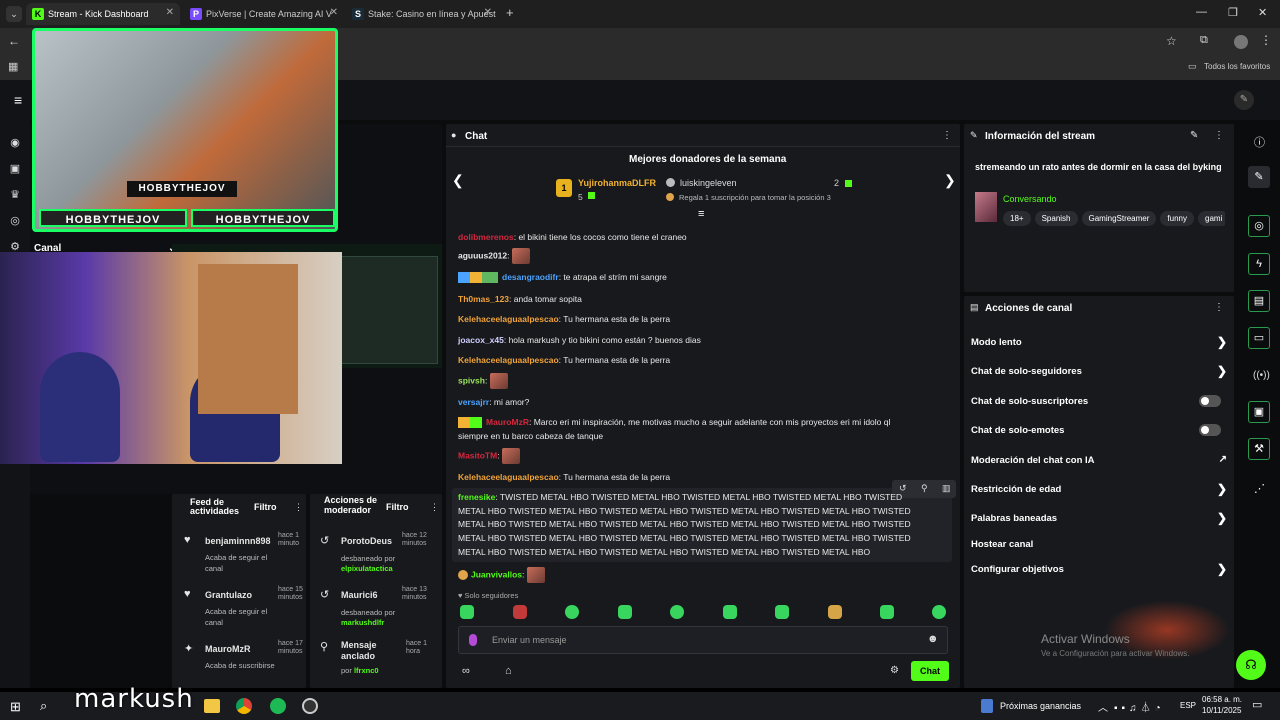  Describe the element at coordinates (1099, 460) in the screenshot. I see `action-ai-moderation: Moderación del chat con IA ↗` at that location.